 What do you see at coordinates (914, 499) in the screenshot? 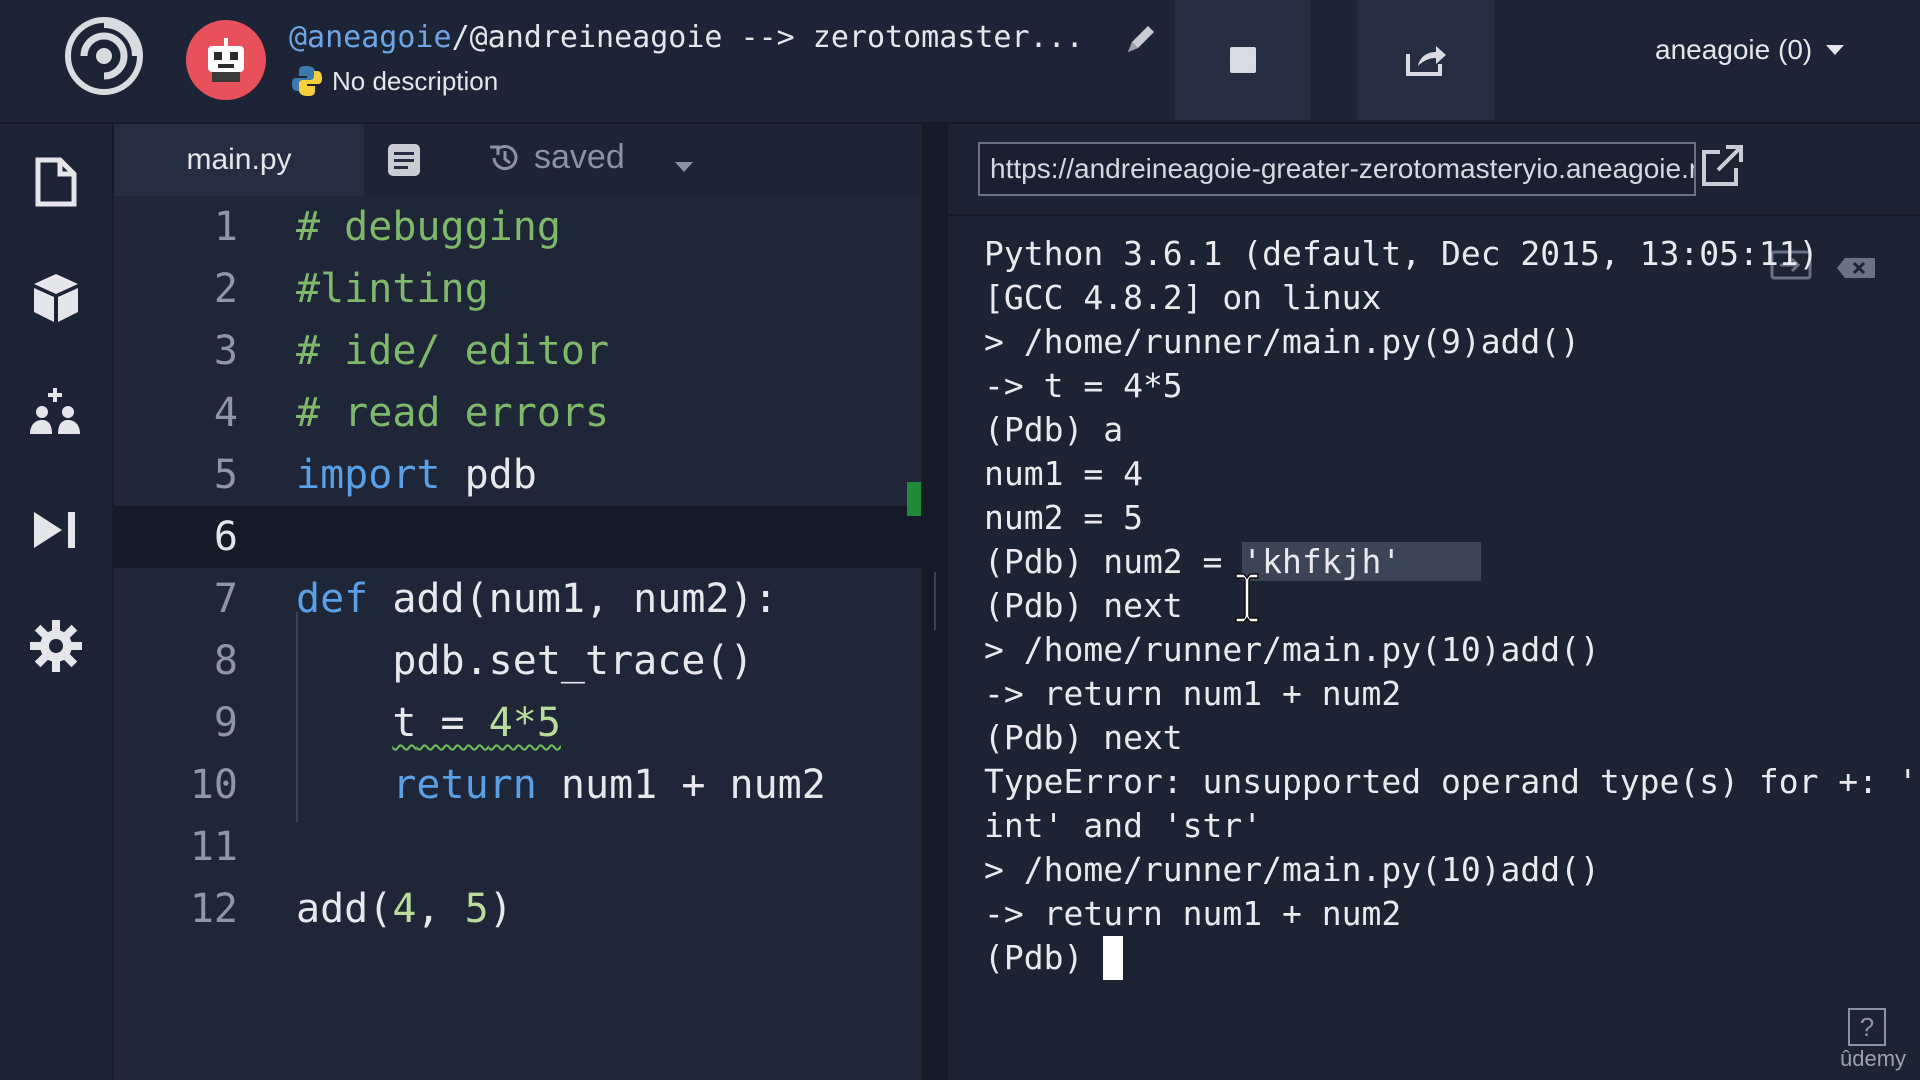
I see `change-marker` at bounding box center [914, 499].